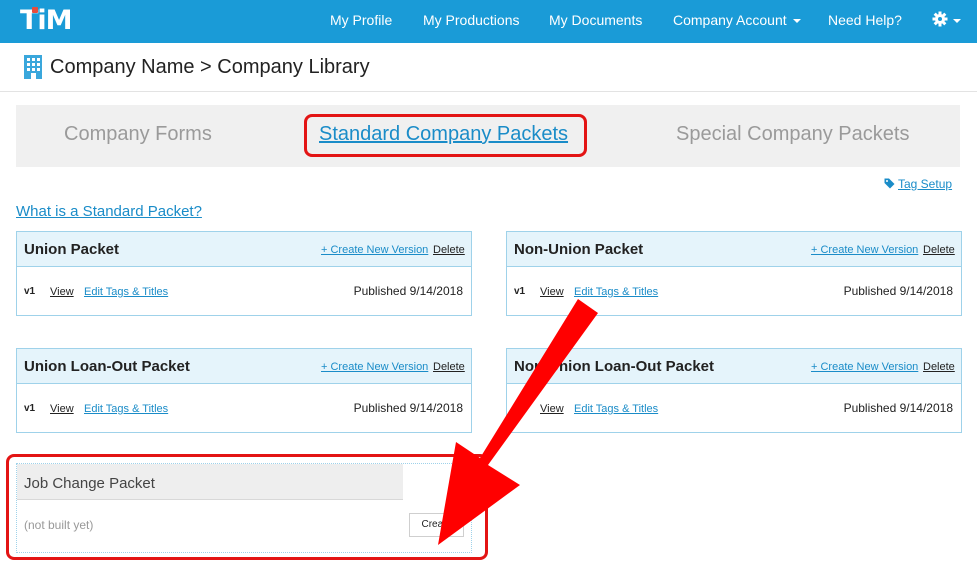 The image size is (977, 575). What do you see at coordinates (109, 211) in the screenshot?
I see `what-is-standard-packet-link: What is a Standard Packet?` at bounding box center [109, 211].